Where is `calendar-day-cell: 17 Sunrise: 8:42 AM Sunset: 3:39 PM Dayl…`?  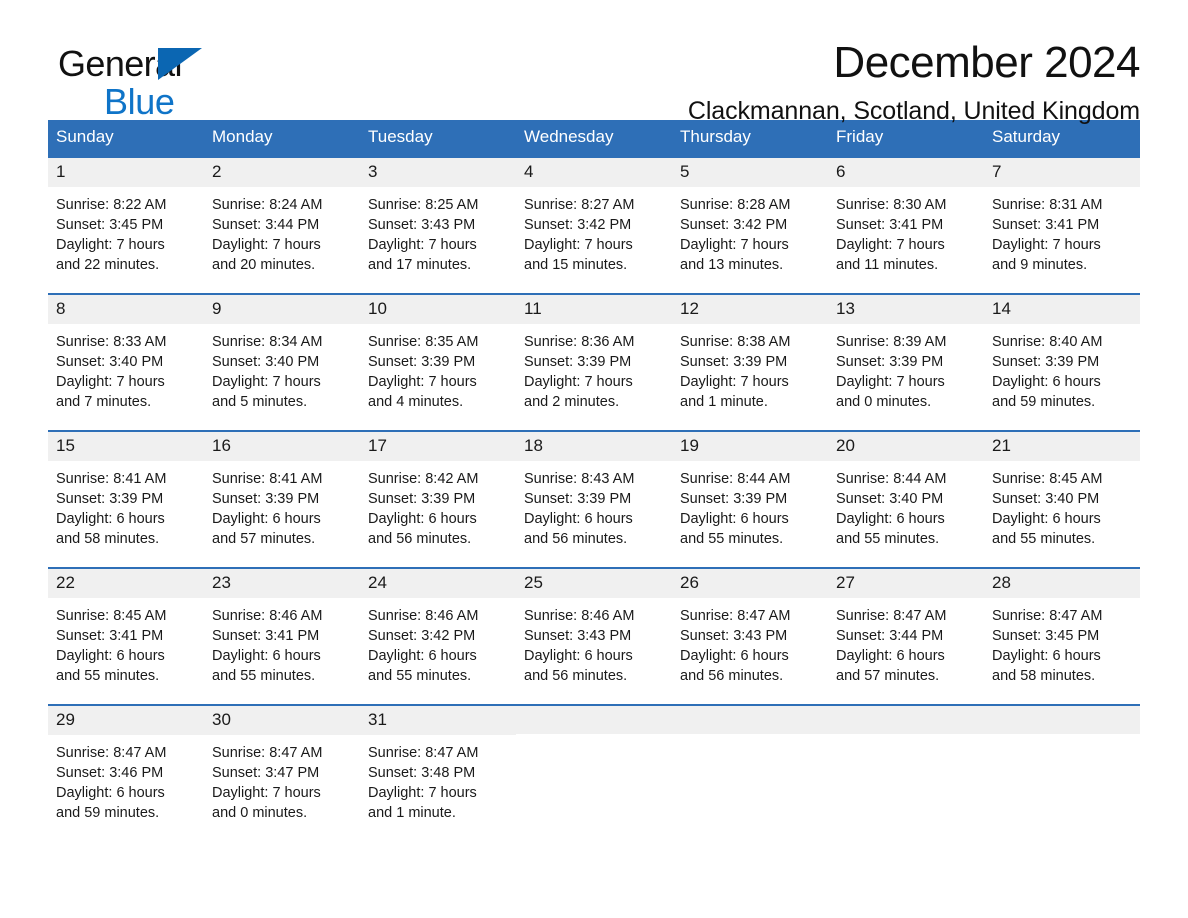
calendar-day-cell: 17 Sunrise: 8:42 AM Sunset: 3:39 PM Dayl… is located at coordinates (438, 498).